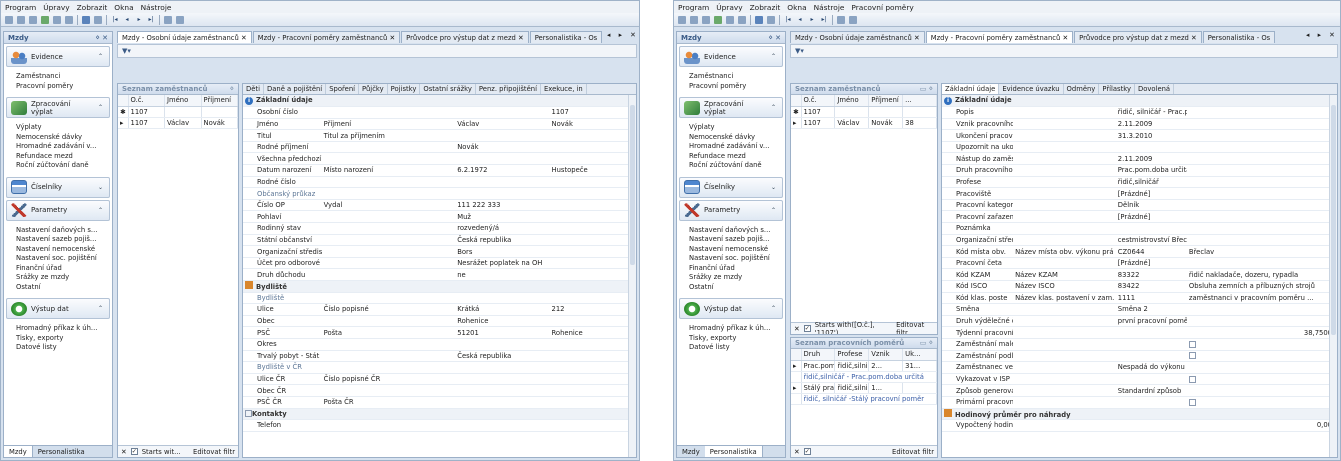 The height and width of the screenshot is (461, 1341). Describe the element at coordinates (1239, 37) in the screenshot. I see `document-tab: Personalistika - Os` at that location.